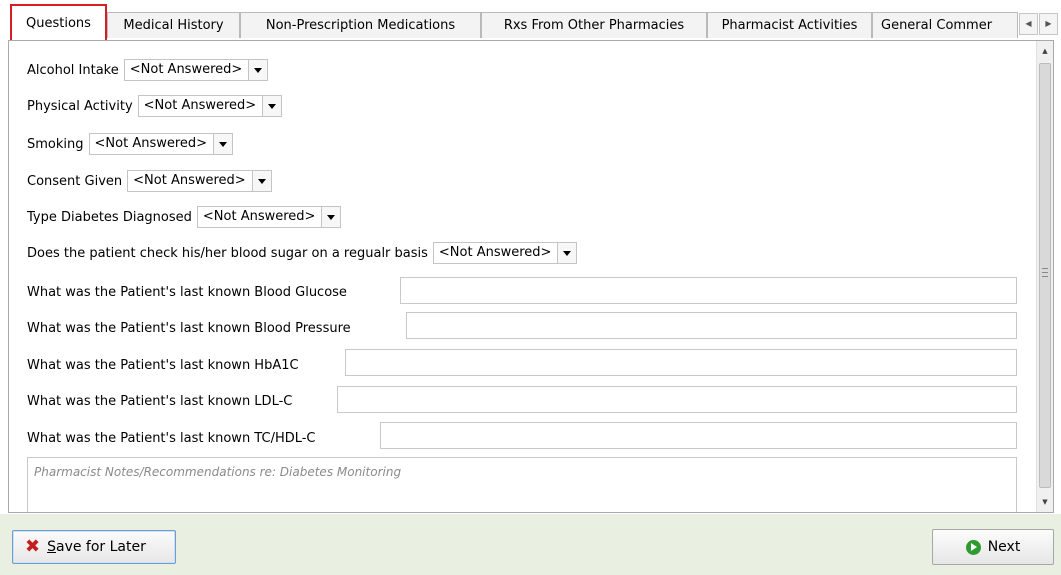 The height and width of the screenshot is (575, 1061). What do you see at coordinates (33, 546) in the screenshot?
I see `close-x-icon: ✖` at bounding box center [33, 546].